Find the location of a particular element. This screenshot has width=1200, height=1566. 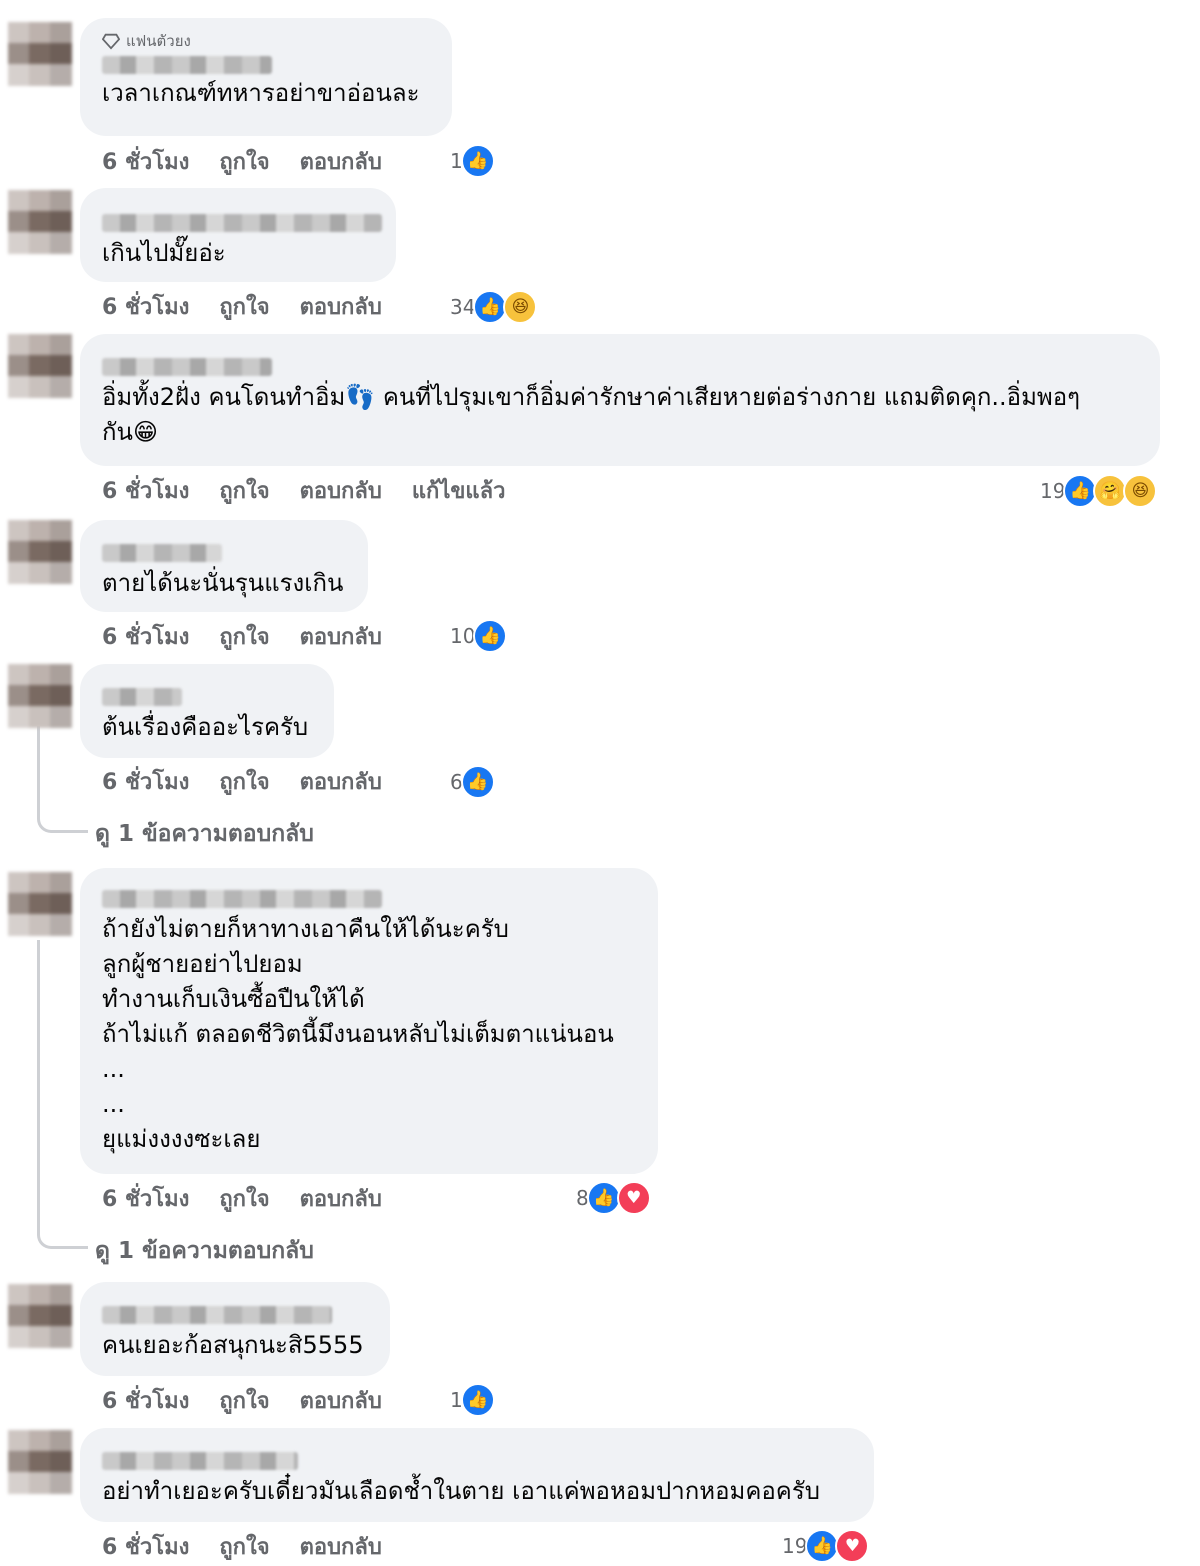

reaction-summary: 10 👍 is located at coordinates (479, 636).